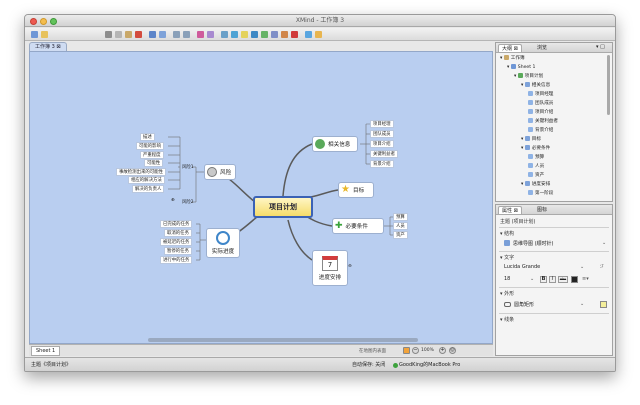 The width and height of the screenshot is (640, 405). I want to click on outline-item: 预算, so click(536, 158).